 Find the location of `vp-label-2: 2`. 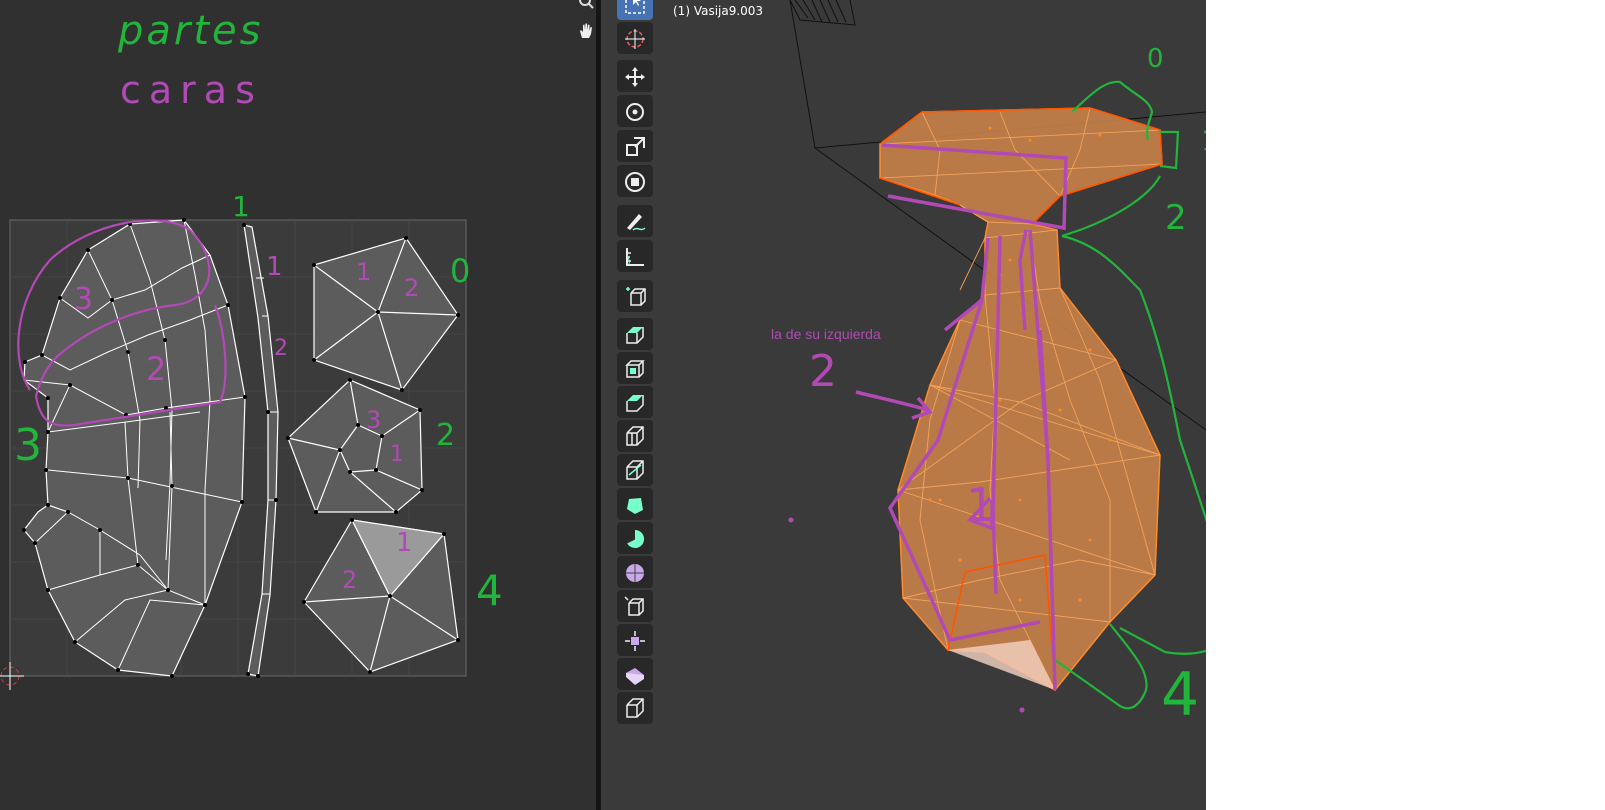

vp-label-2: 2 is located at coordinates (1176, 218).